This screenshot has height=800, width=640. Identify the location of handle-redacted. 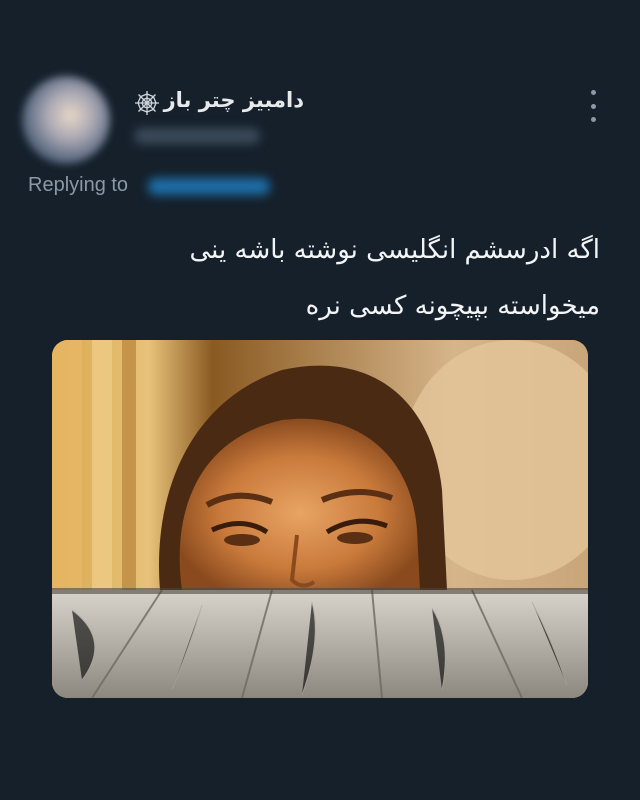
(197, 136).